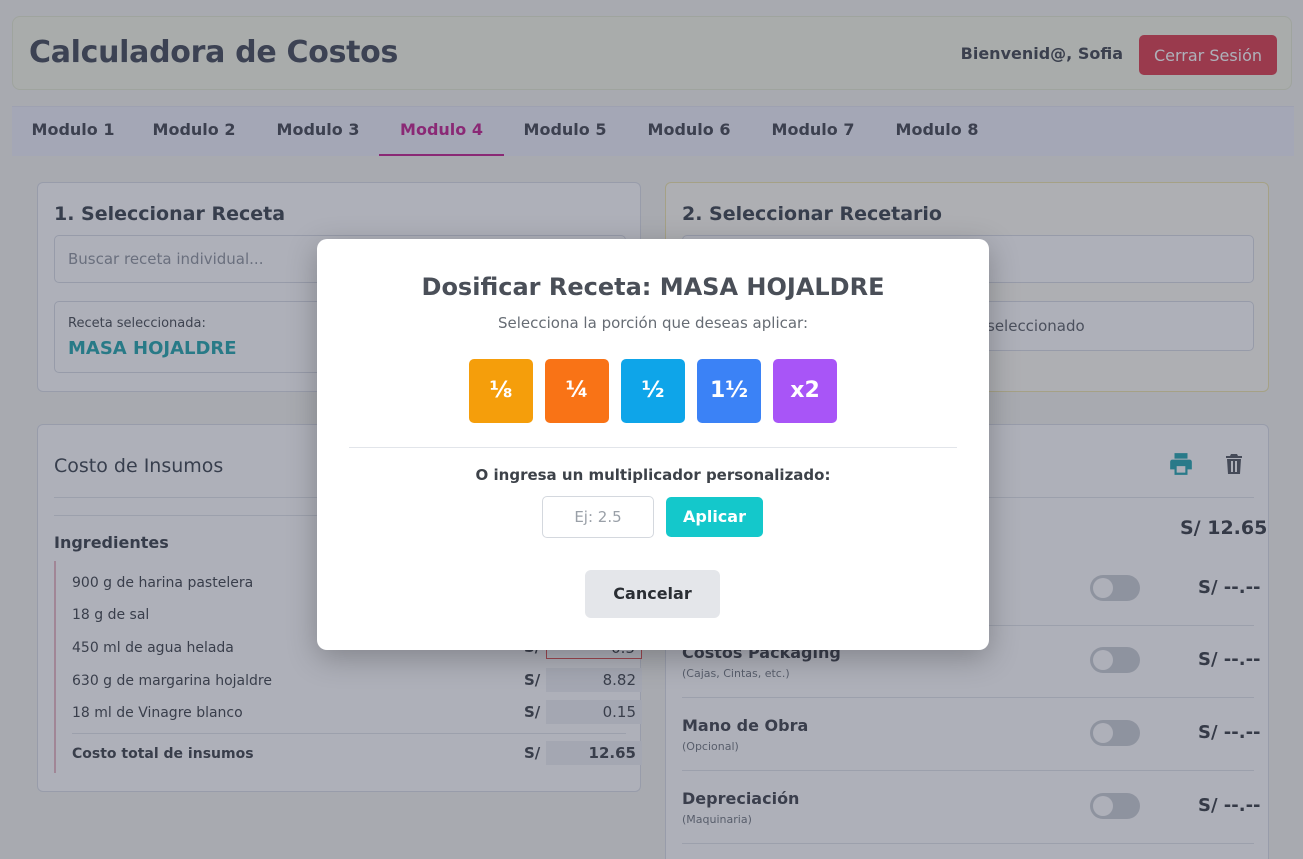  I want to click on modal-divider, so click(653, 447).